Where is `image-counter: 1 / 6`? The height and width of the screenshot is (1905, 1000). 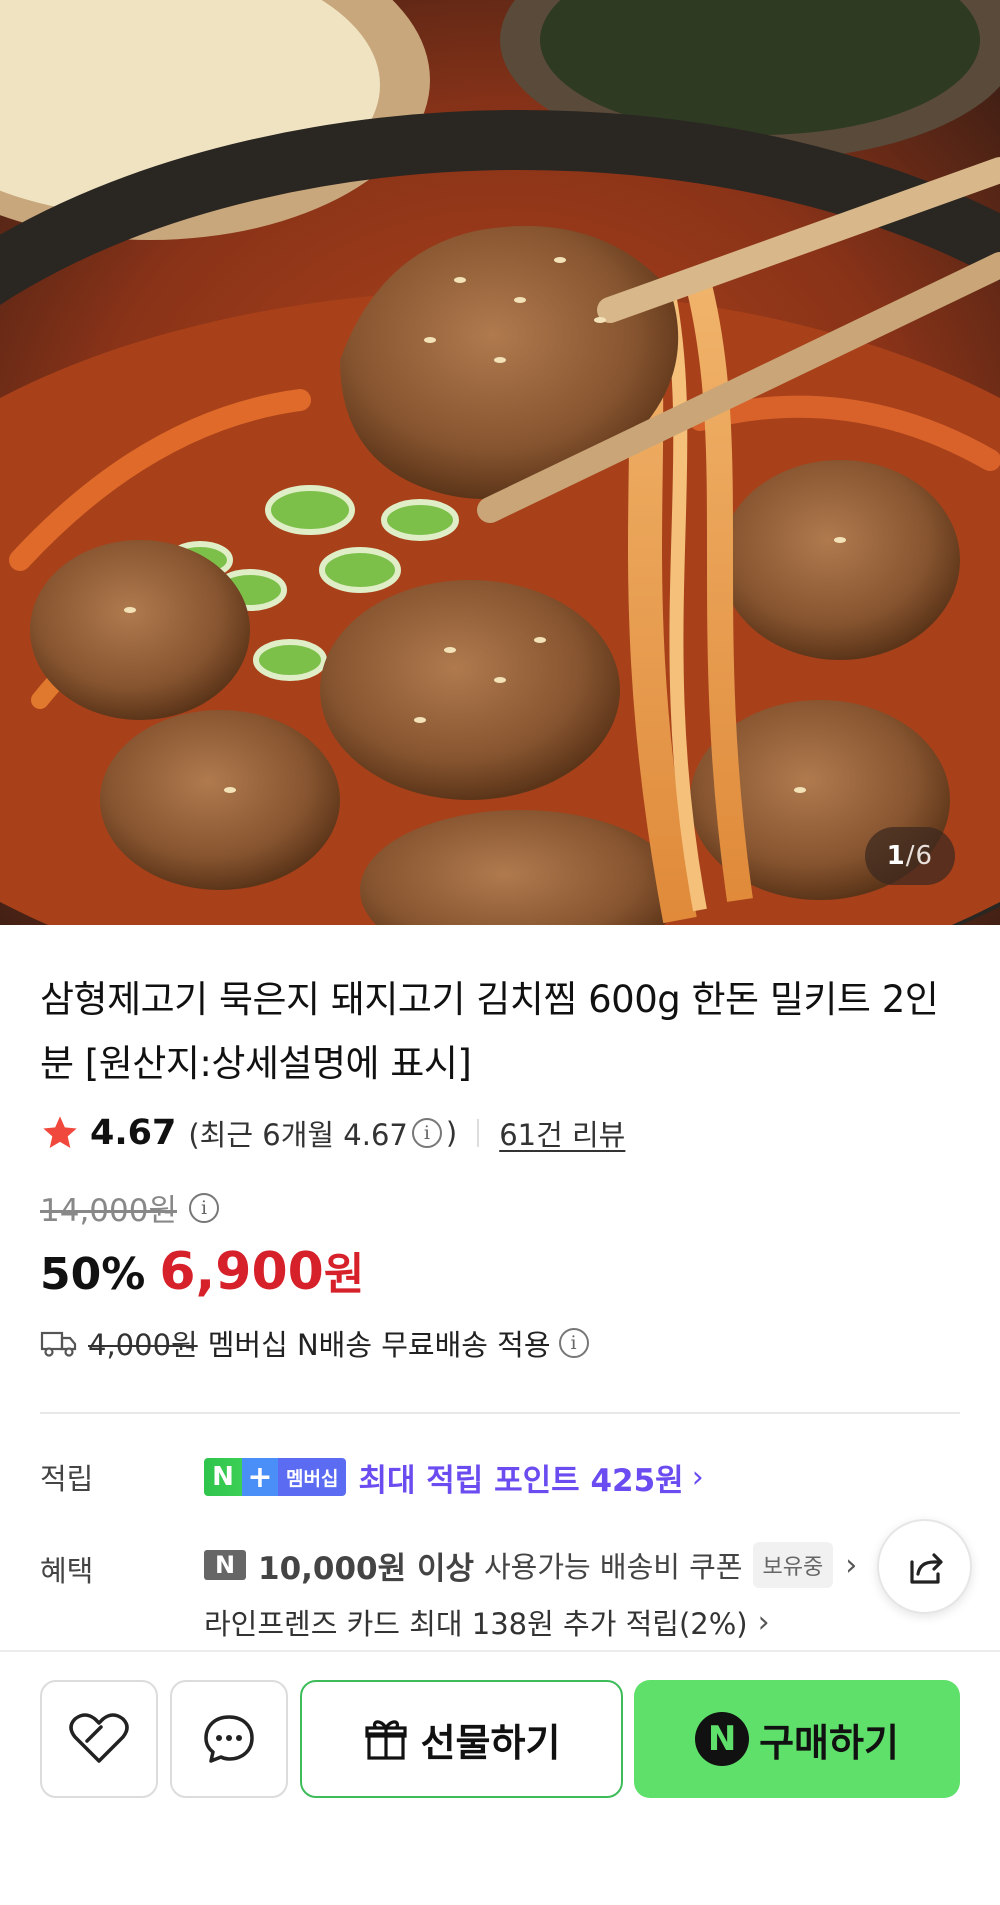 image-counter: 1 / 6 is located at coordinates (909, 856).